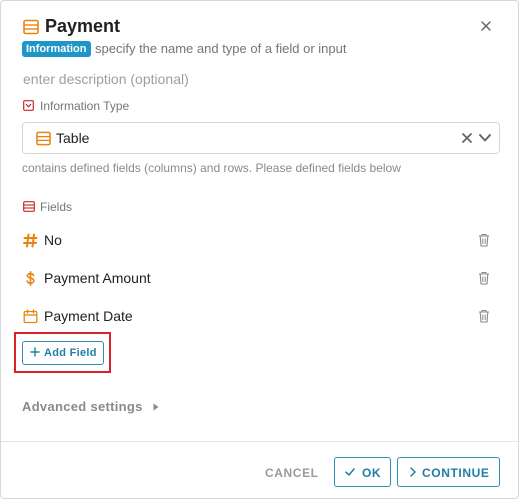 Image resolution: width=520 pixels, height=500 pixels. Describe the element at coordinates (292, 473) in the screenshot. I see `cancel-button: CANCEL` at that location.